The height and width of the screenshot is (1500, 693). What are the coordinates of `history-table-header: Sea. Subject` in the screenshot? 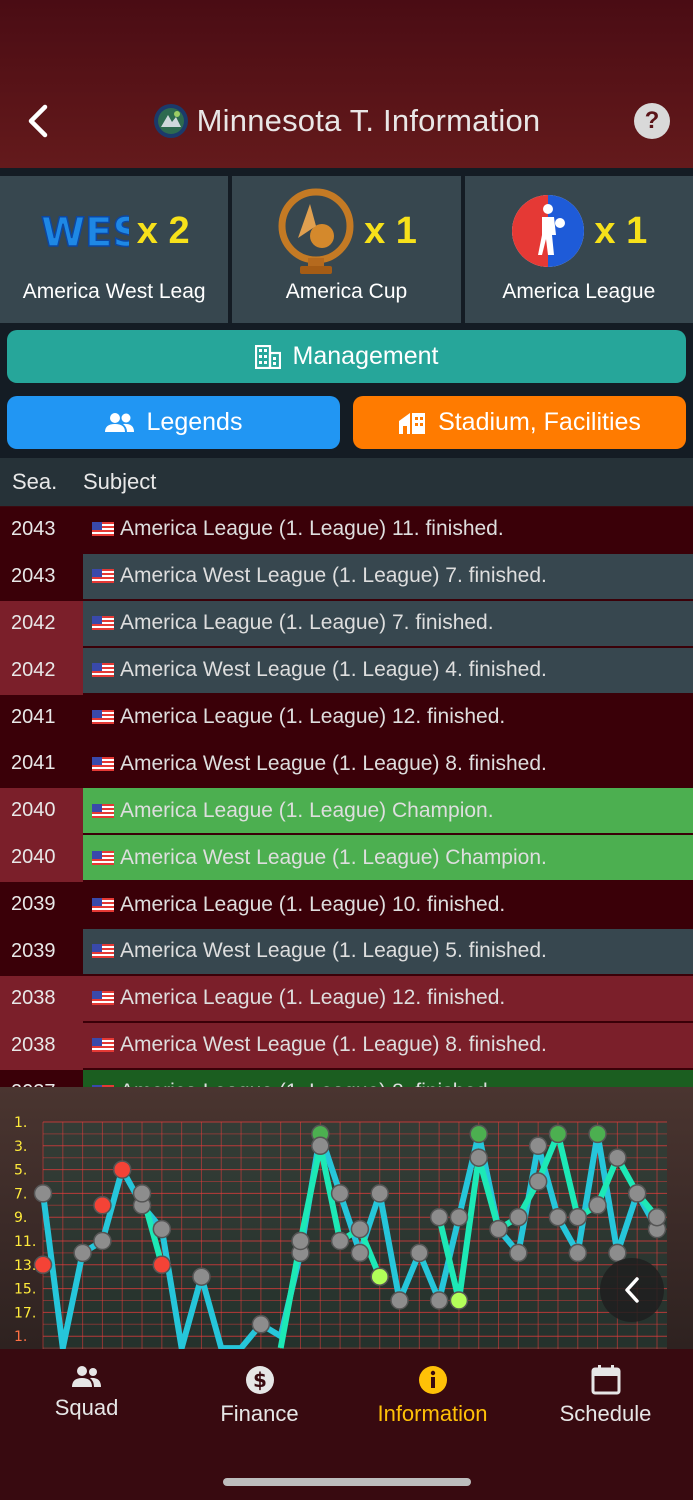 It's located at (346, 482).